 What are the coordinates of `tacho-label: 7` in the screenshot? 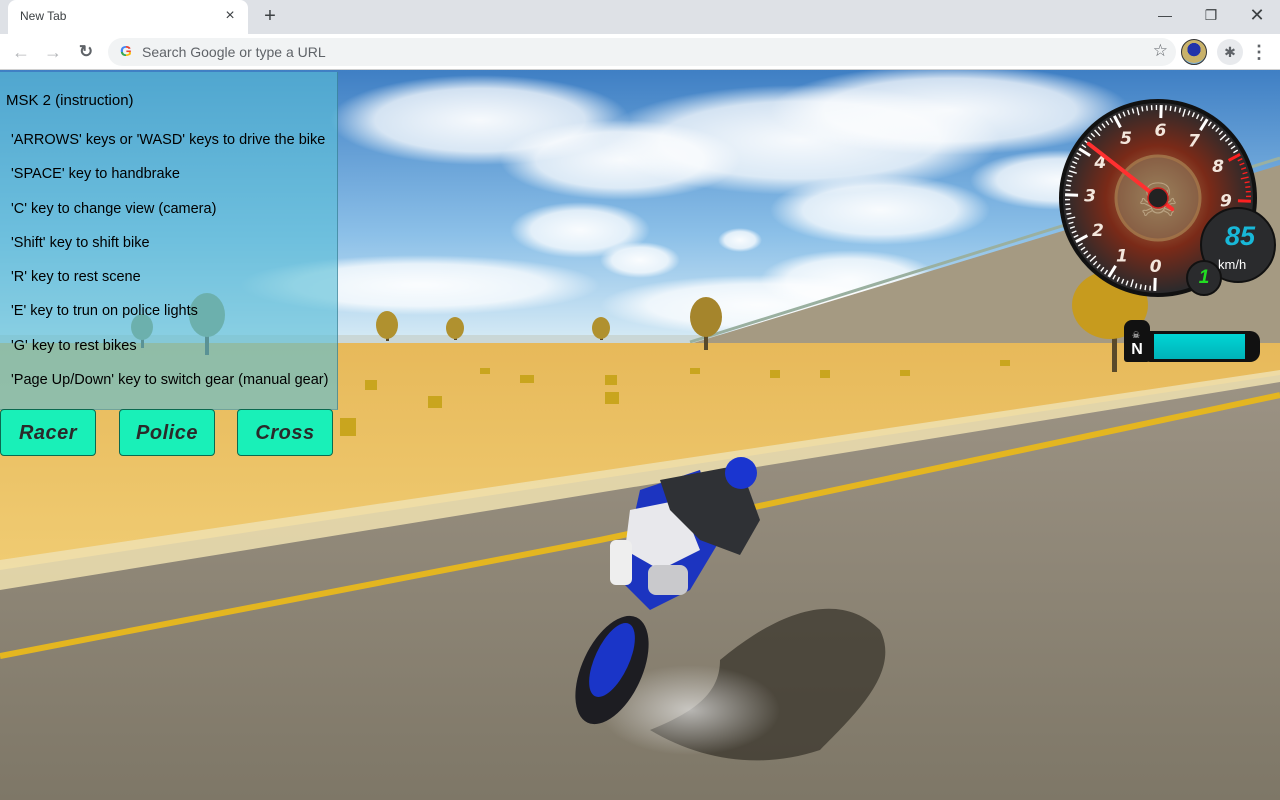 It's located at (1194, 141).